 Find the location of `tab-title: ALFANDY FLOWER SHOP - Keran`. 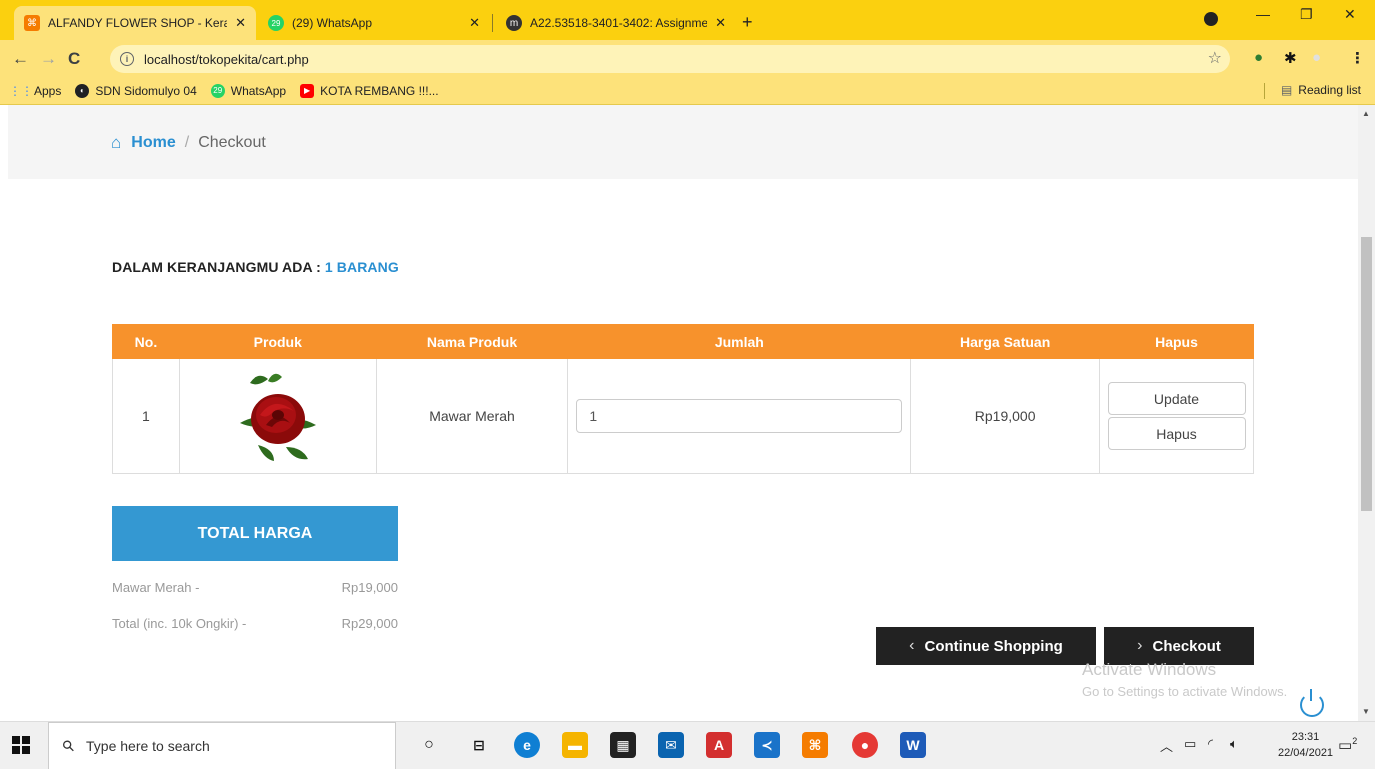

tab-title: ALFANDY FLOWER SHOP - Keran is located at coordinates (138, 23).